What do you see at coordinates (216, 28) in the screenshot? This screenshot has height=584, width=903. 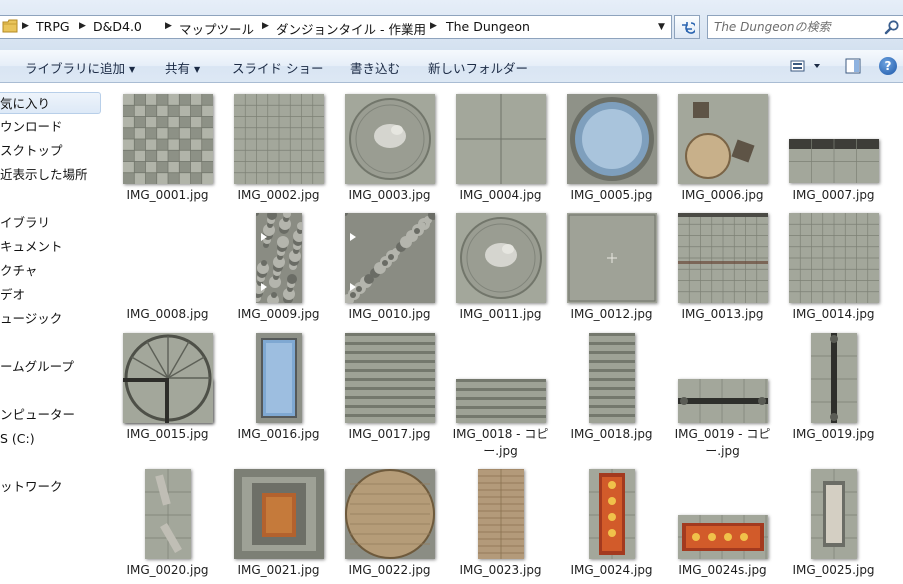 I see `breadcrumb-maptool: マップツール` at bounding box center [216, 28].